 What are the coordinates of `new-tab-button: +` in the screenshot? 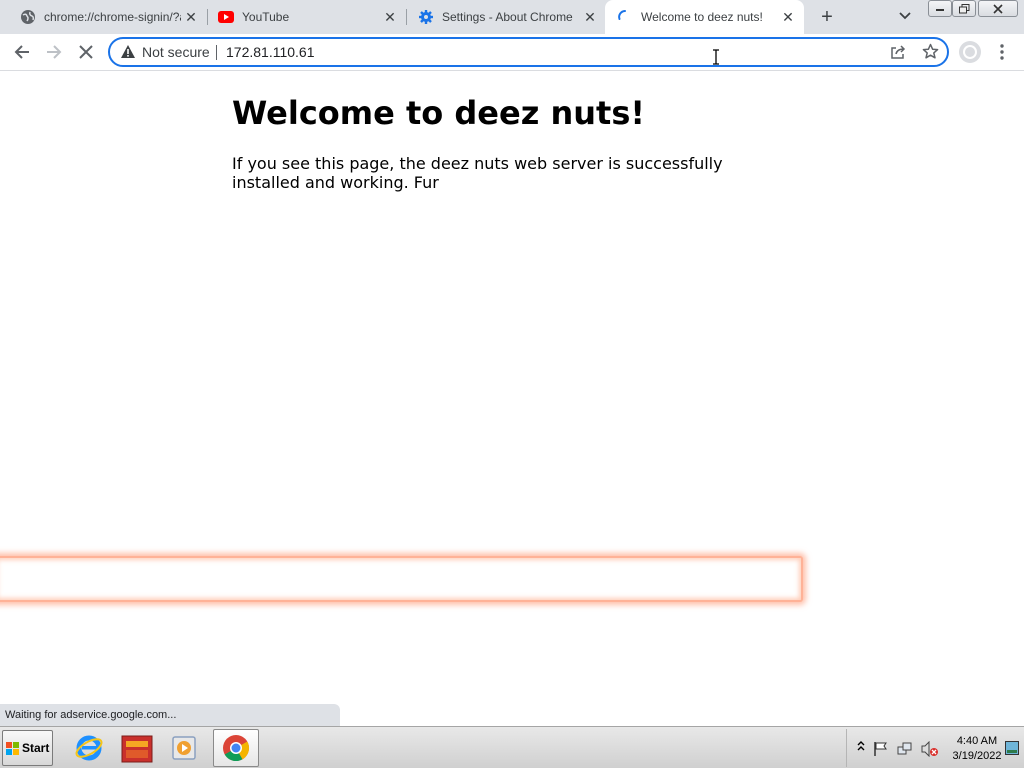 It's located at (827, 17).